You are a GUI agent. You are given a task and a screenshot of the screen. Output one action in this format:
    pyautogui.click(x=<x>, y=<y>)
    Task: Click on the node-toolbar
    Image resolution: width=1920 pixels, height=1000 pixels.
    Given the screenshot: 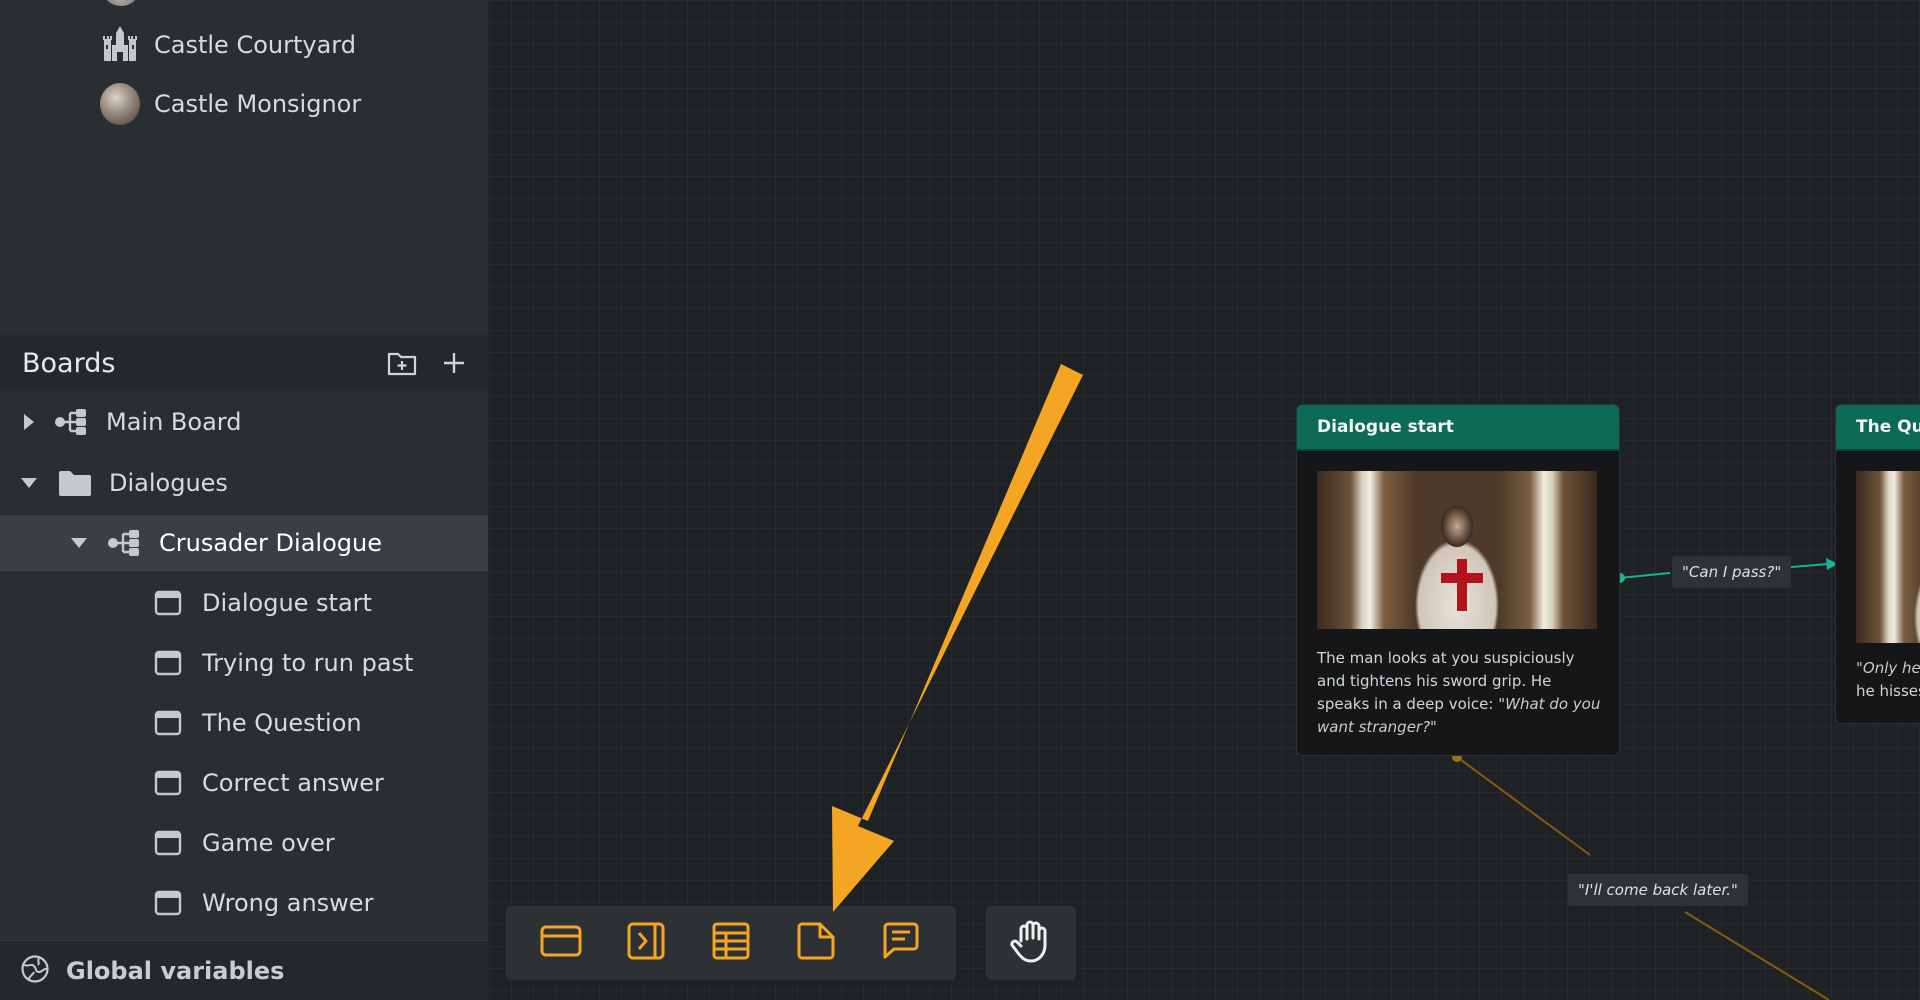 What is the action you would take?
    pyautogui.click(x=731, y=943)
    